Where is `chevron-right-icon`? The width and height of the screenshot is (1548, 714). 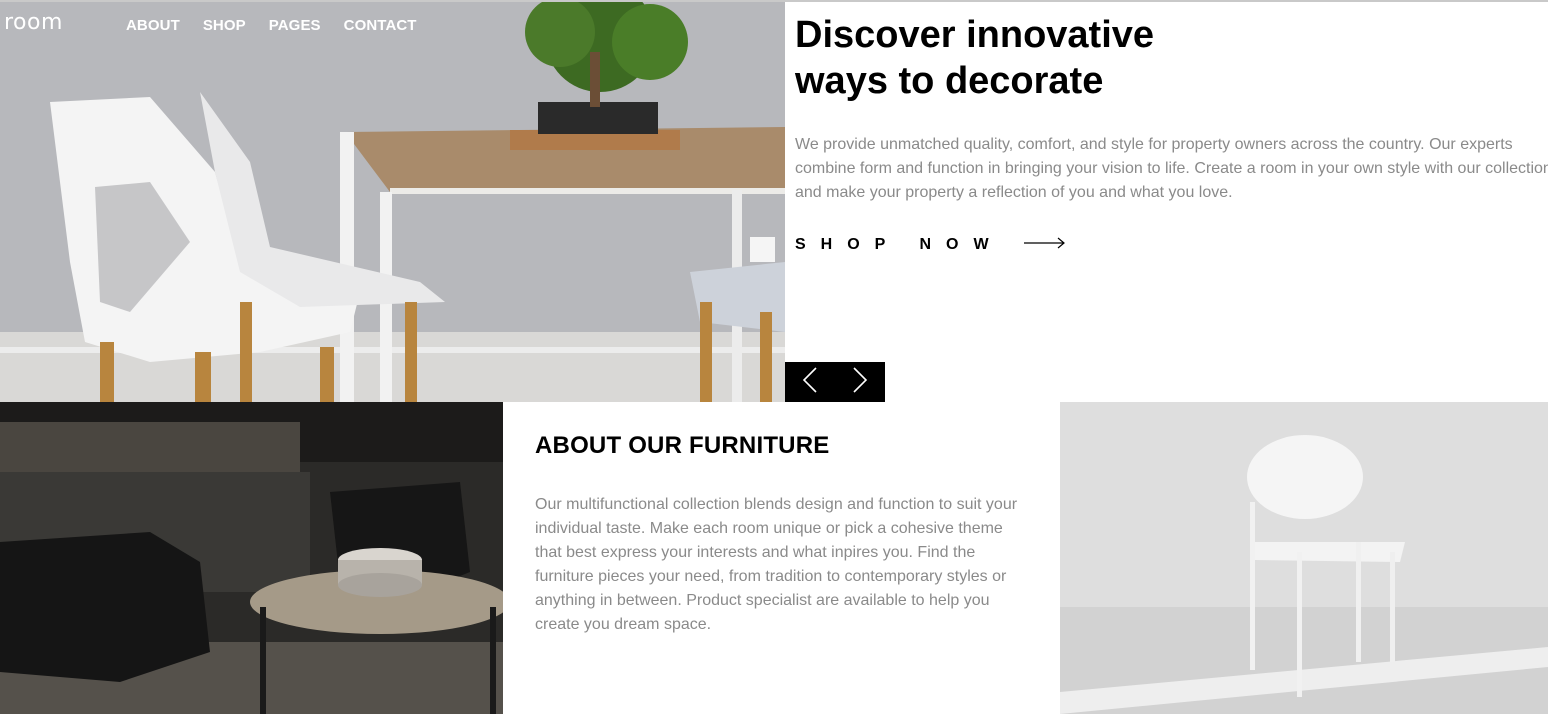 chevron-right-icon is located at coordinates (860, 382).